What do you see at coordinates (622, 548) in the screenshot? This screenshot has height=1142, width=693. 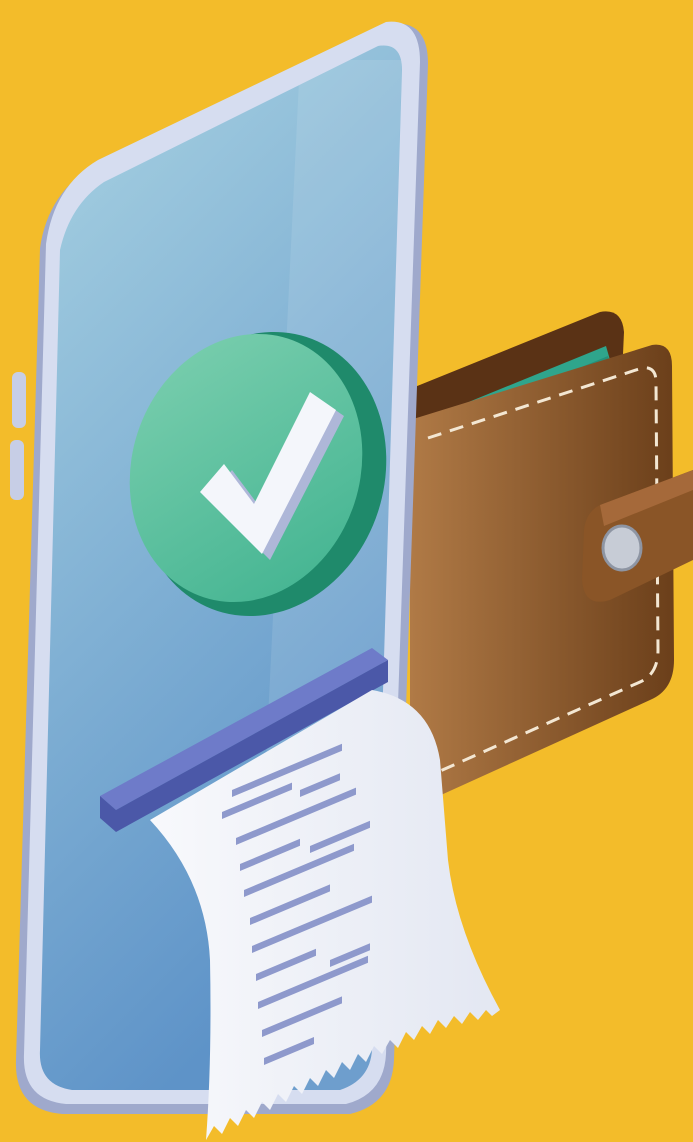 I see `wallet-clasp` at bounding box center [622, 548].